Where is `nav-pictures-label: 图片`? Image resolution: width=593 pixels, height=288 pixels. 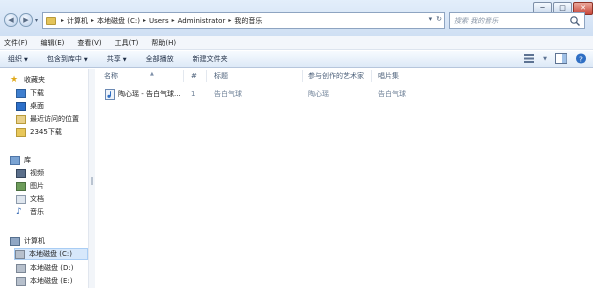
nav-pictures-label: 图片 is located at coordinates (37, 186).